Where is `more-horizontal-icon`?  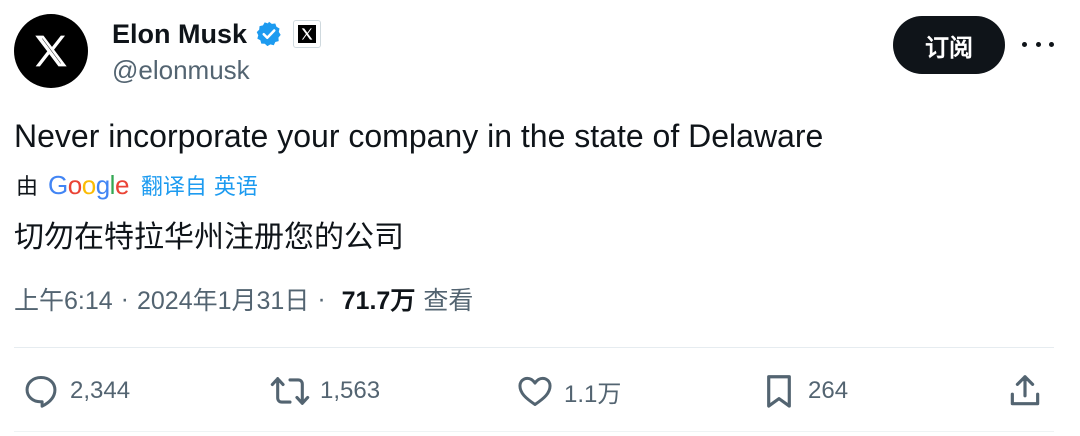
more-horizontal-icon is located at coordinates (1038, 44).